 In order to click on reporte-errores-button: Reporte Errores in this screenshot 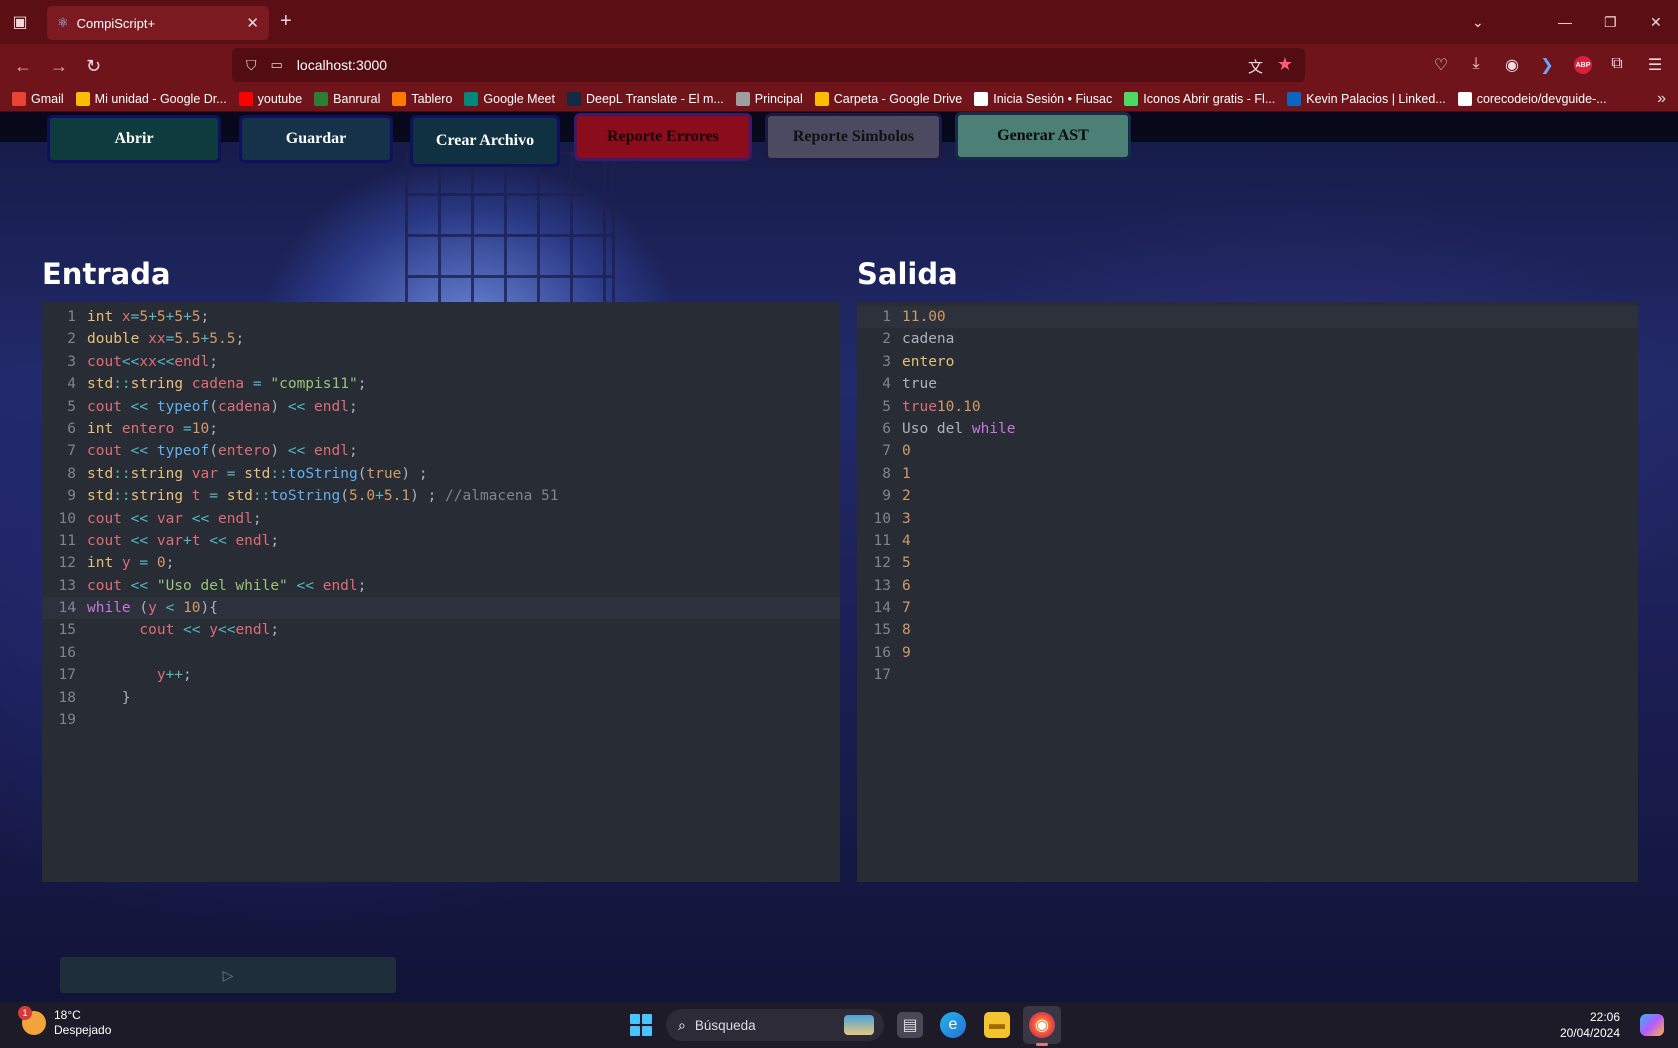, I will do `click(663, 137)`.